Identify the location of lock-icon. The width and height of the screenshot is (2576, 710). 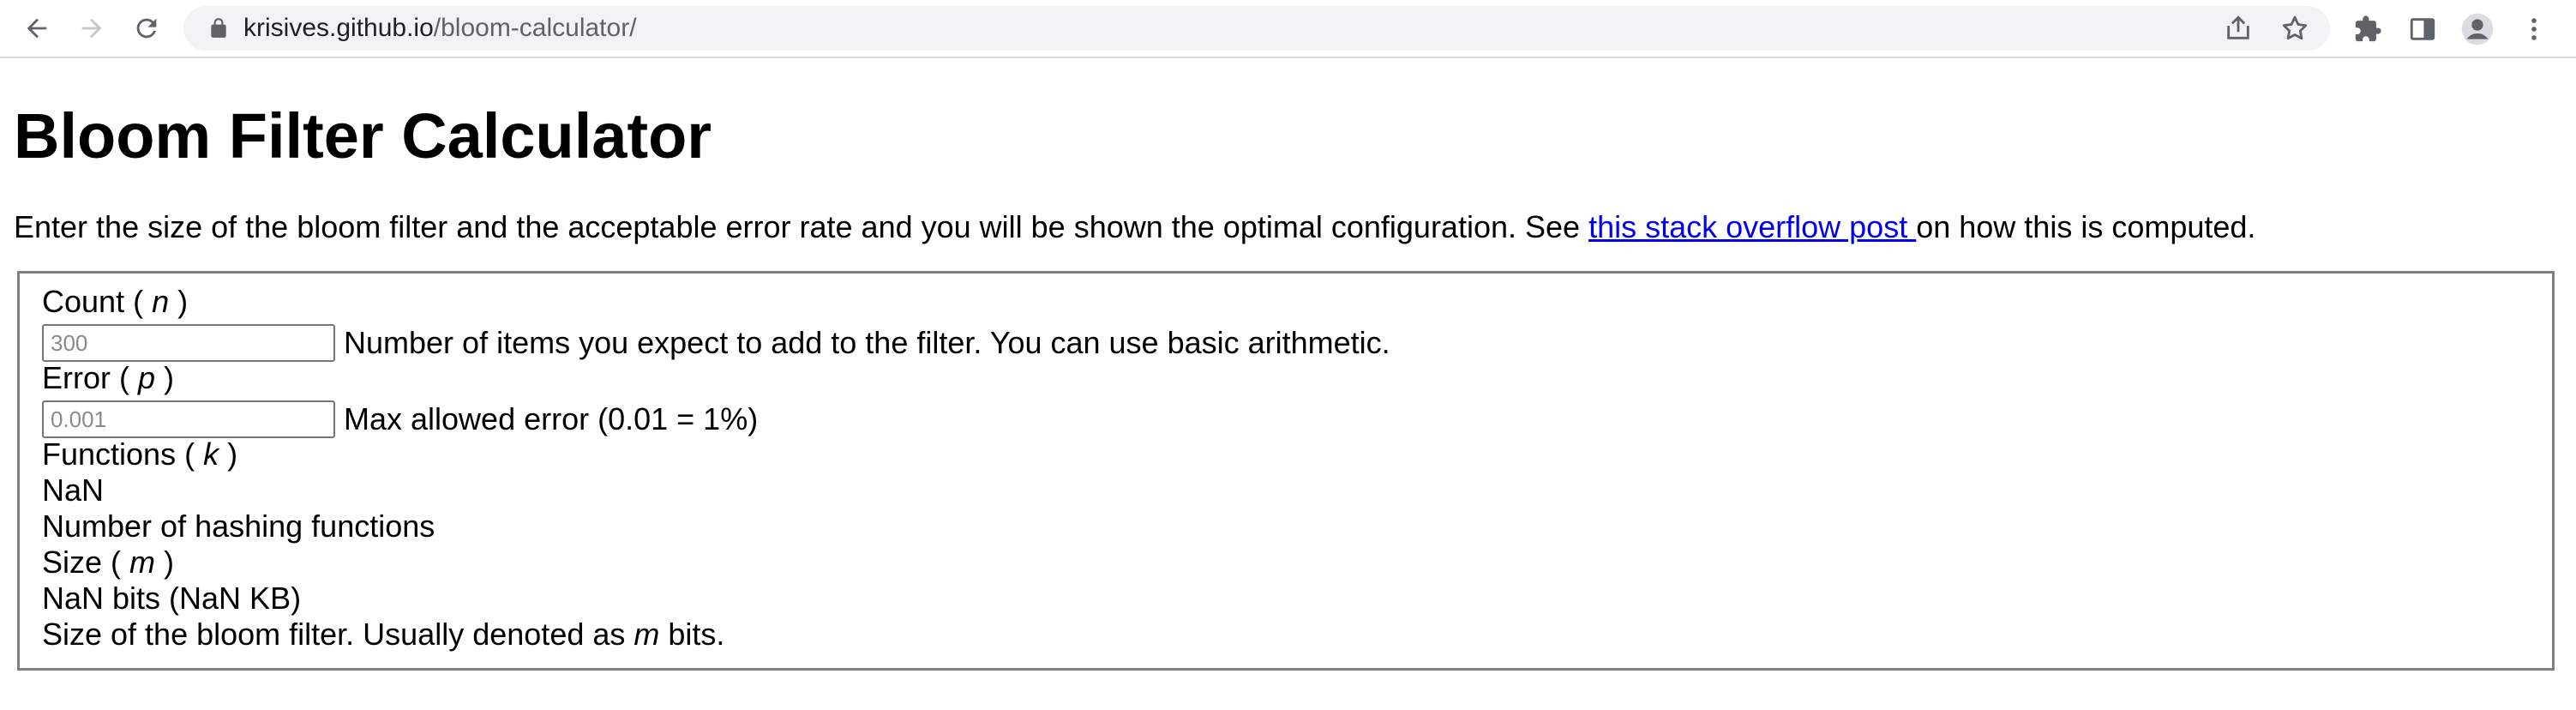
(218, 28).